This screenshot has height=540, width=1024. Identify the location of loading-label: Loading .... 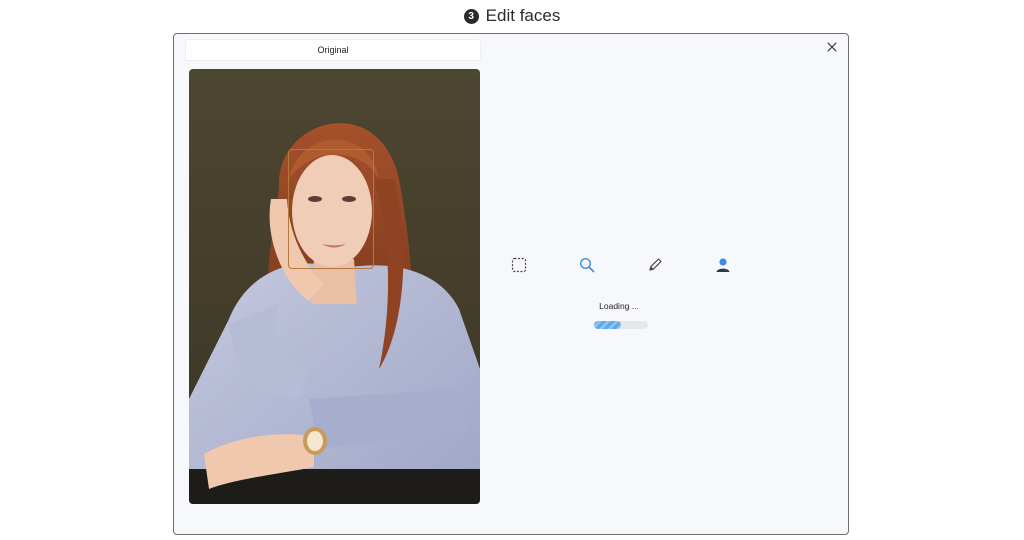
(619, 306).